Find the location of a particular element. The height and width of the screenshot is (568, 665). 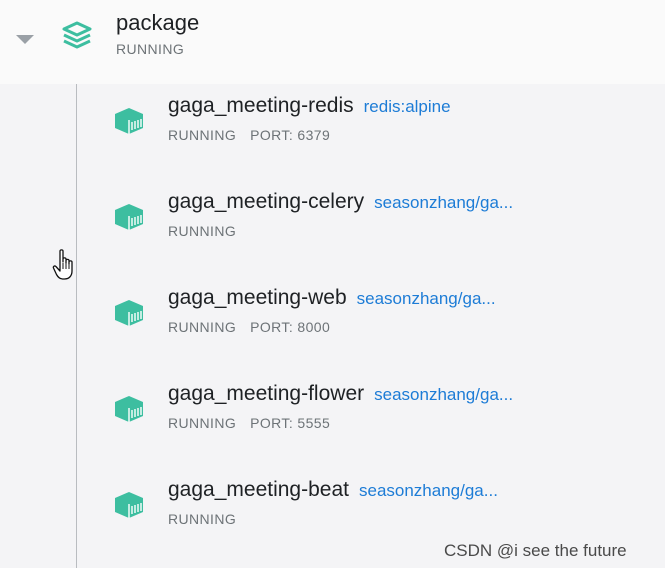

container-name-text: gaga_meeting-celery is located at coordinates (266, 201).